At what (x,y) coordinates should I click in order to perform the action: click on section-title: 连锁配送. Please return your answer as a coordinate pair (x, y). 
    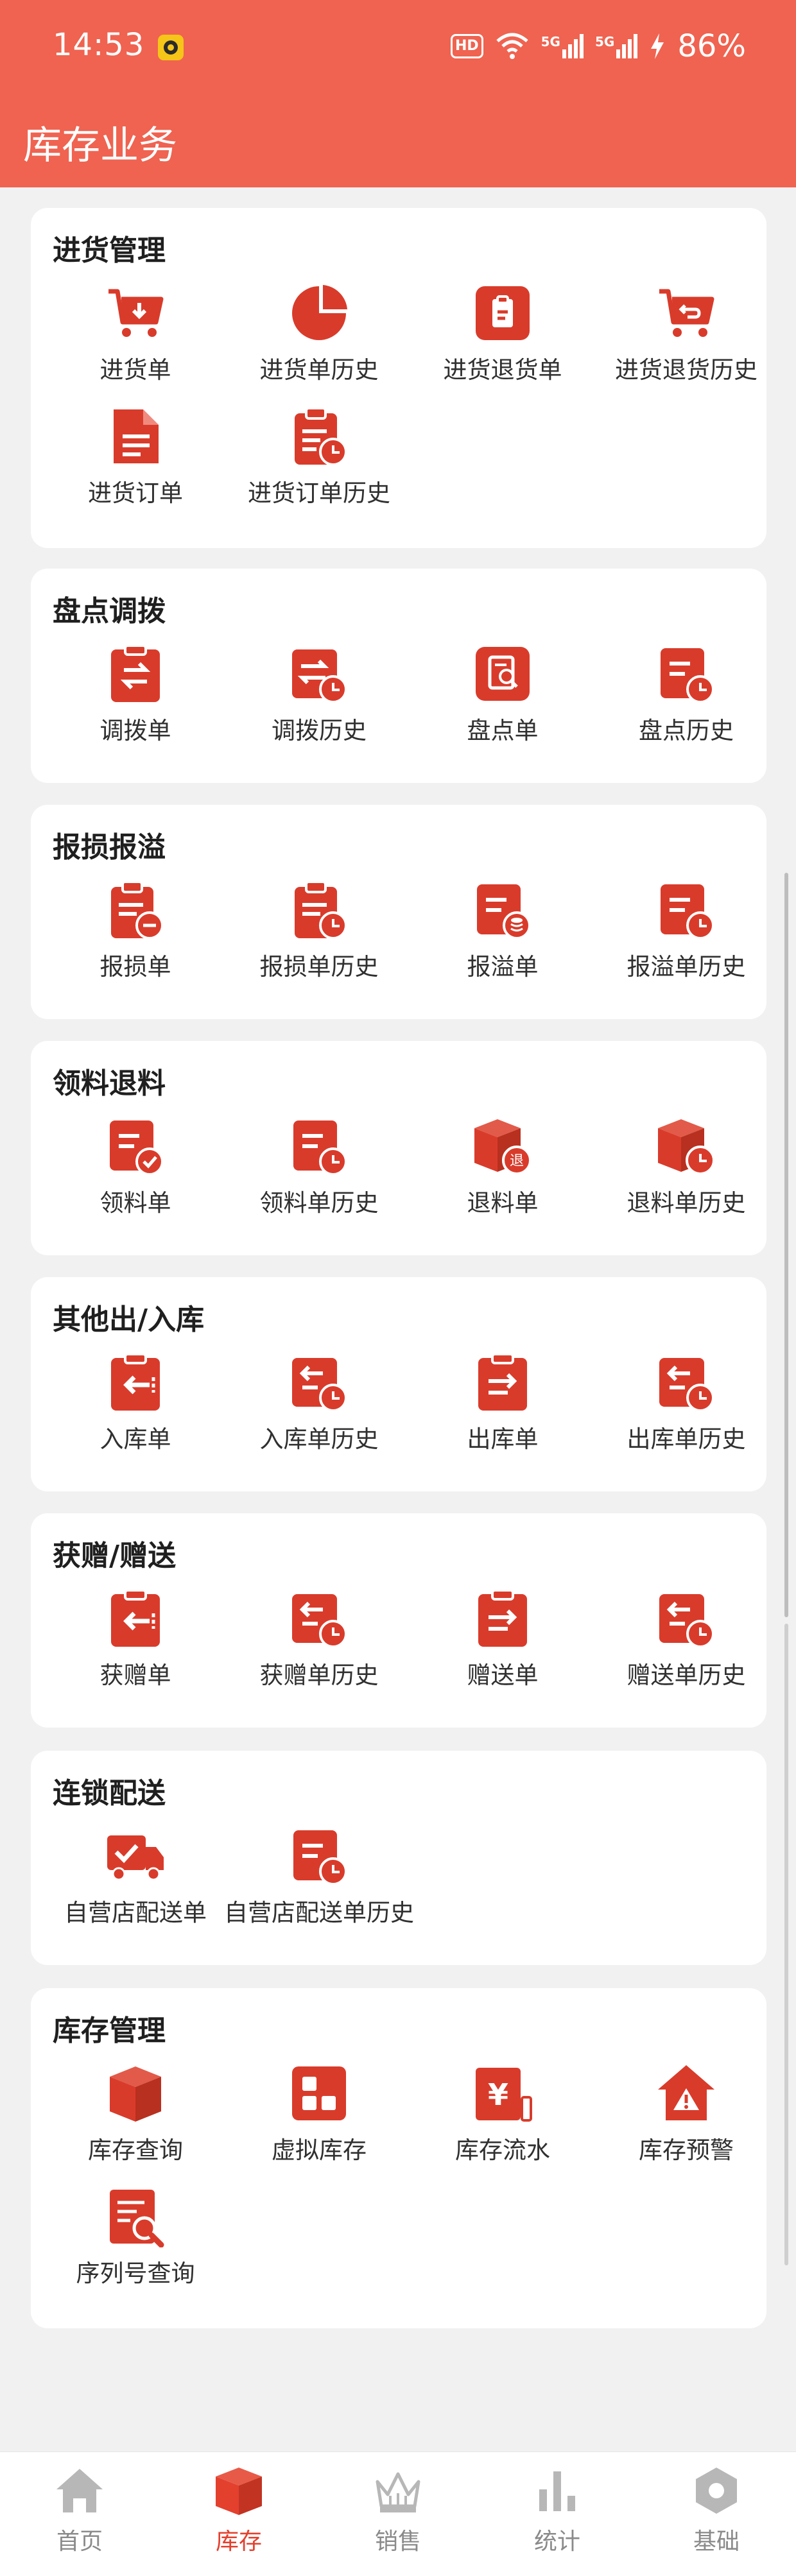
    Looking at the image, I should click on (110, 1793).